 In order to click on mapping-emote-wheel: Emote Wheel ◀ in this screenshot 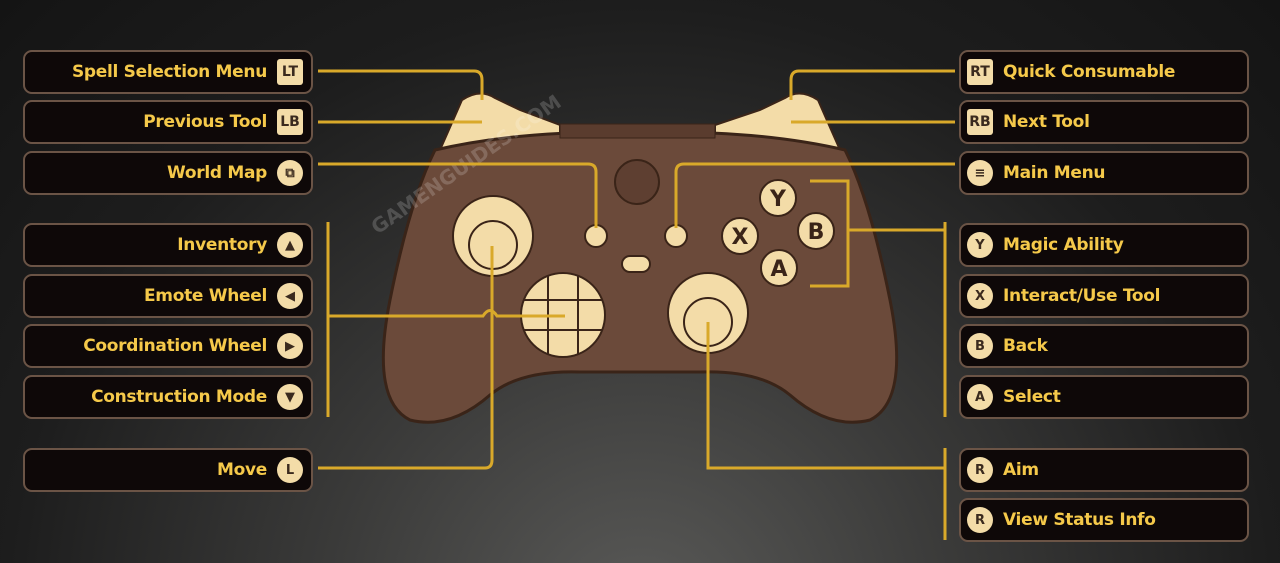, I will do `click(168, 296)`.